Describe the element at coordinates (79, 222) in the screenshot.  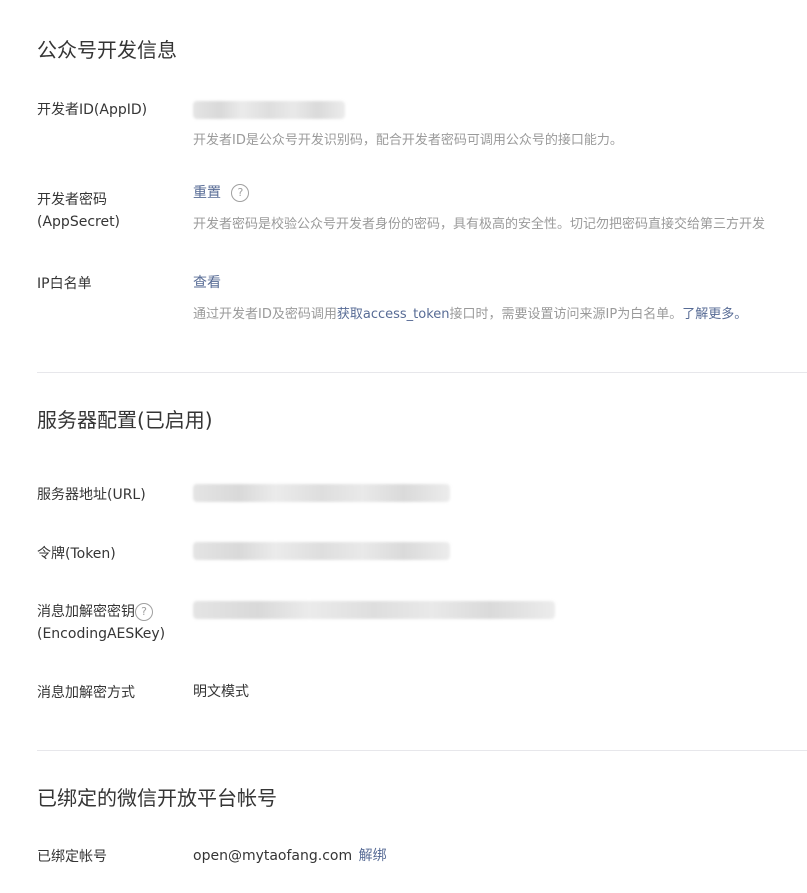
I see `appsecret-label-line2: (AppSecret)` at that location.